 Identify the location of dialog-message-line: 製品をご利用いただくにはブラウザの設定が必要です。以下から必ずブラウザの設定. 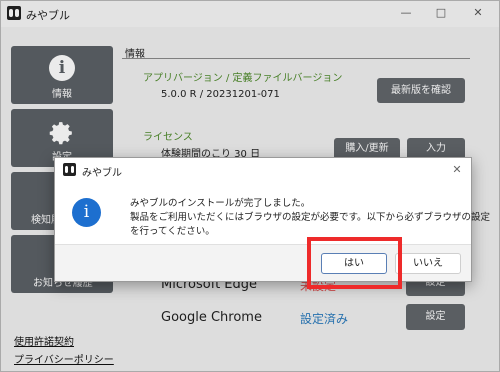
(310, 217).